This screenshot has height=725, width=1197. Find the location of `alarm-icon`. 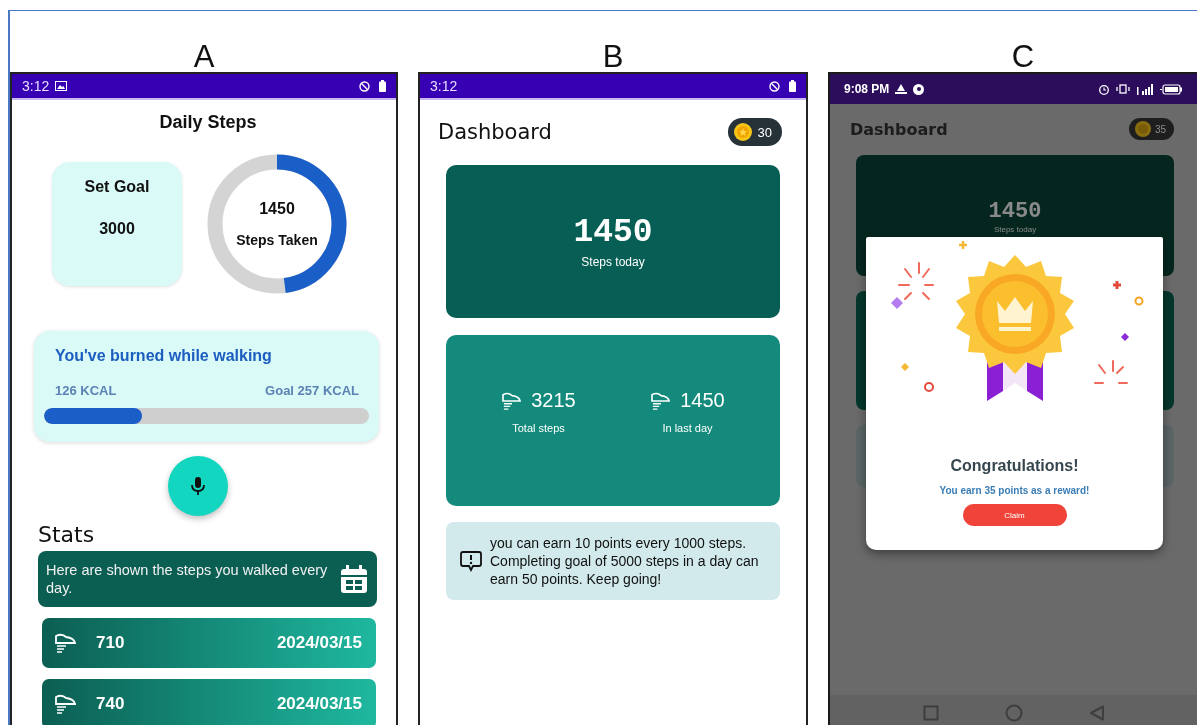

alarm-icon is located at coordinates (1104, 89).